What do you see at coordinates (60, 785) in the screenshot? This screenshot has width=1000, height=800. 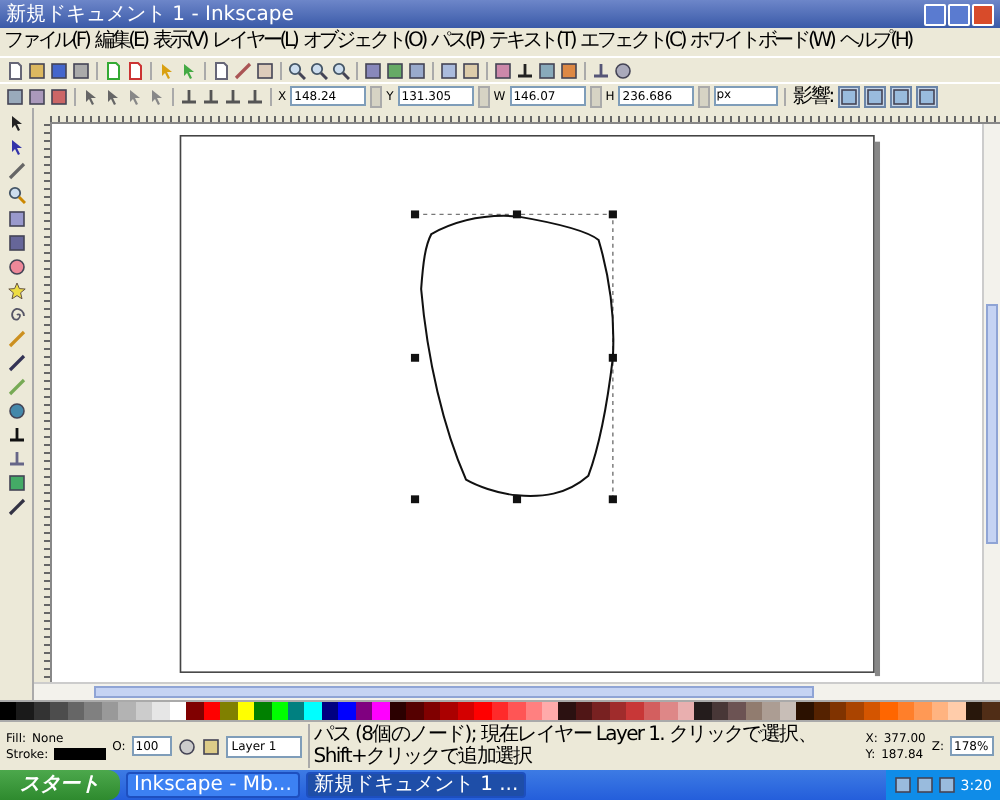 I see `start-button: スタート` at bounding box center [60, 785].